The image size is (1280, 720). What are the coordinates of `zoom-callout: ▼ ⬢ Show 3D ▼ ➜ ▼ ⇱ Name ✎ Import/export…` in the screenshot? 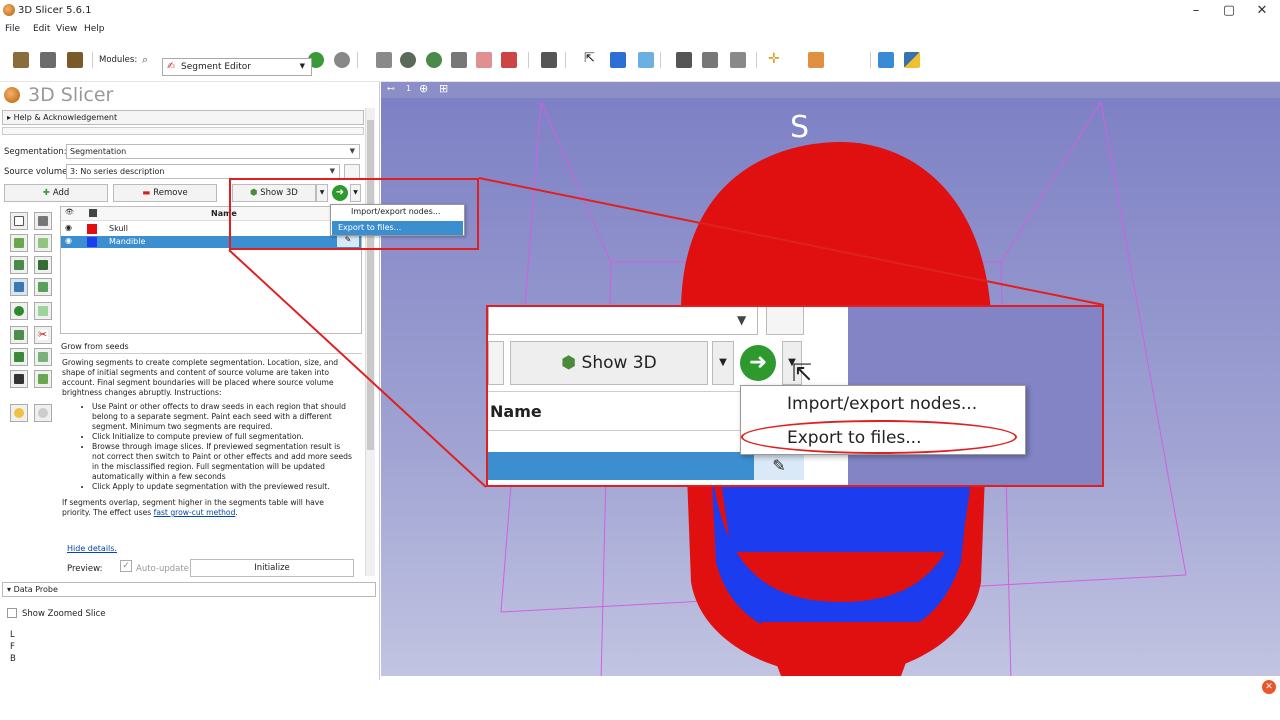 It's located at (795, 396).